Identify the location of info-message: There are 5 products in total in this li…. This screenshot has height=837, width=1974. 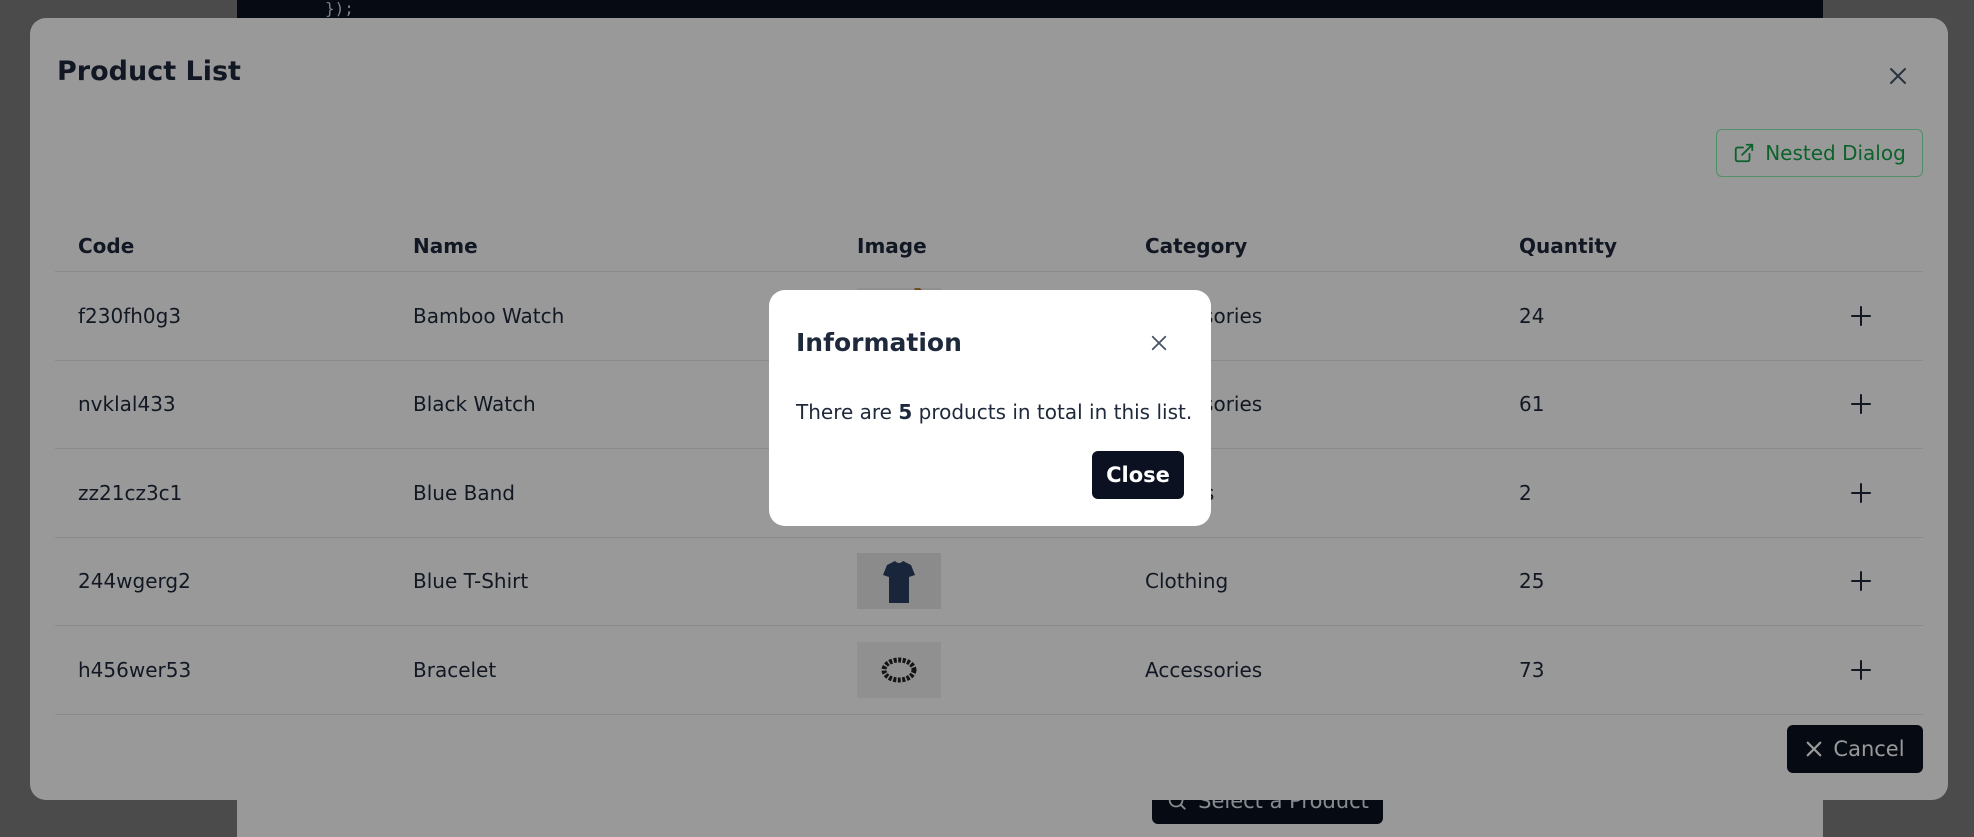
(994, 412).